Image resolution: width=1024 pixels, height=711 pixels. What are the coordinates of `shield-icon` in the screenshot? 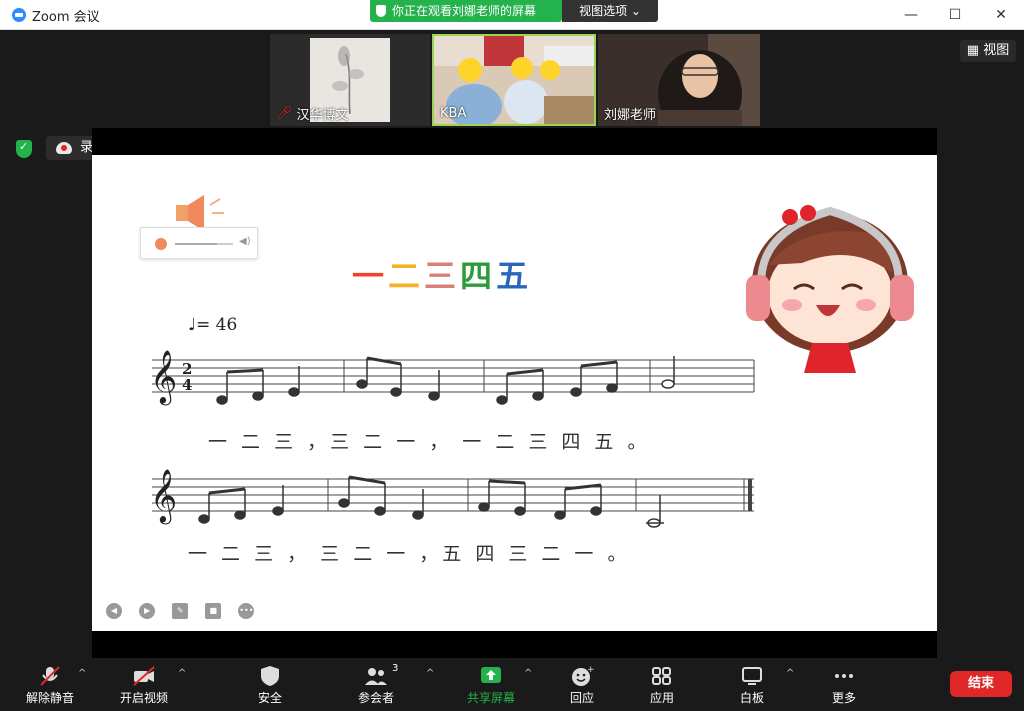 It's located at (270, 676).